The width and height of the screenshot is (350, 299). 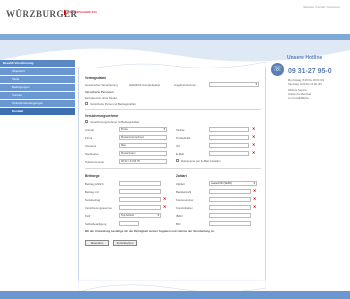 What do you see at coordinates (140, 191) in the screenshot?
I see `premium-monthly-input` at bounding box center [140, 191].